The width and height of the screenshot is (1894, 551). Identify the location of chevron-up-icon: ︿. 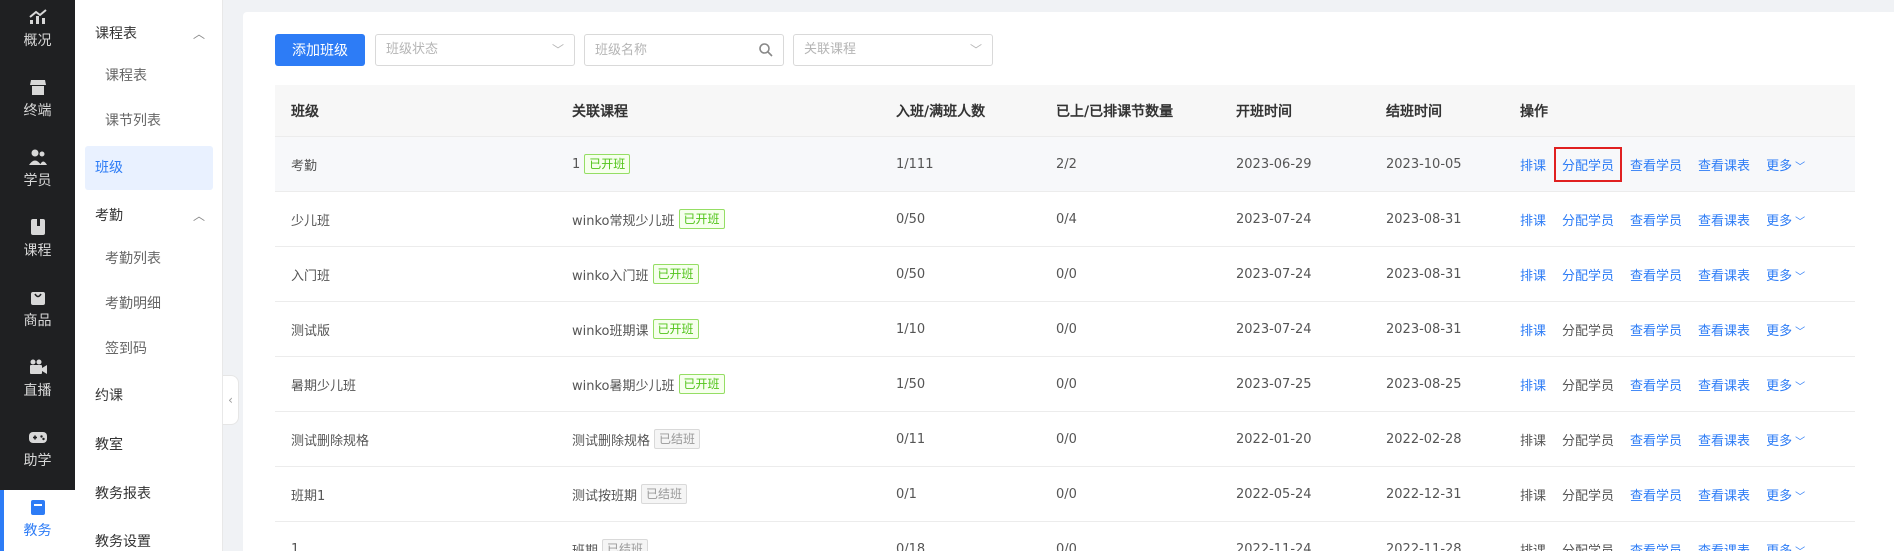
(198, 216).